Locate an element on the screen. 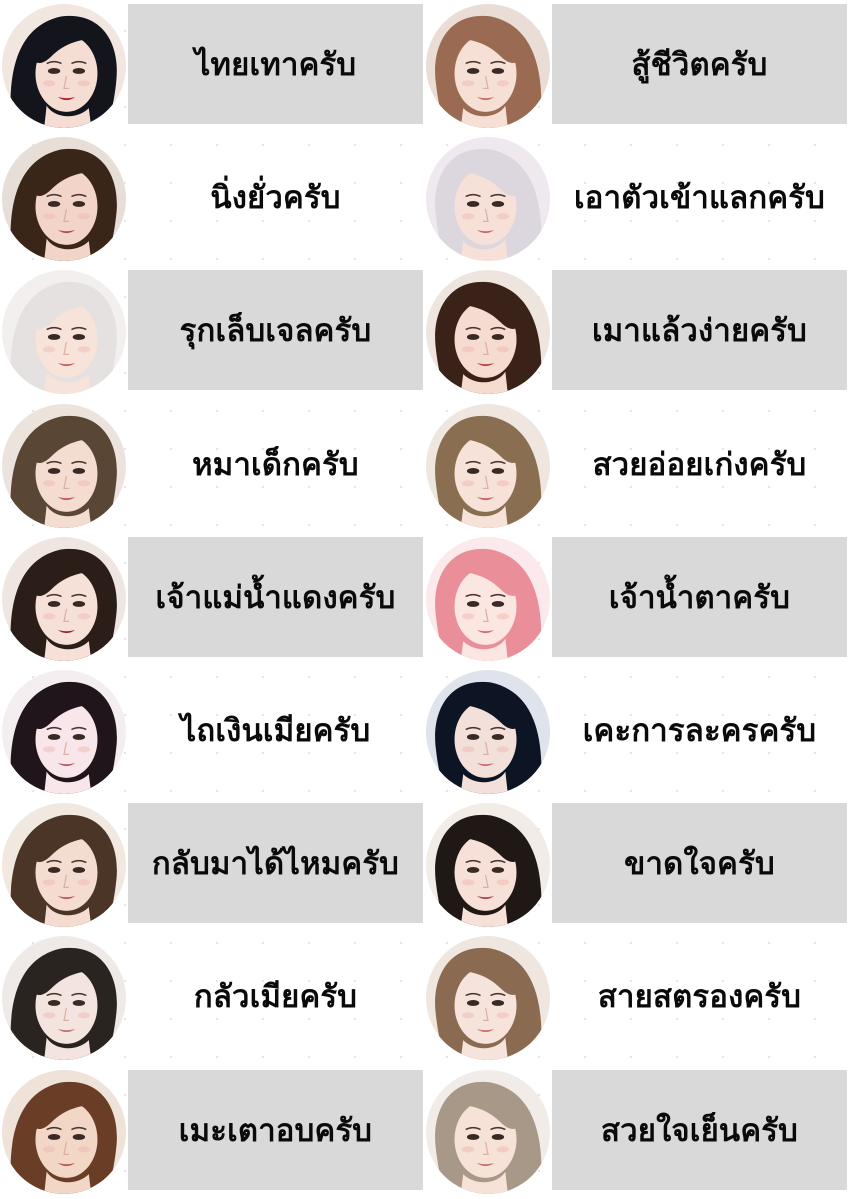 The width and height of the screenshot is (848, 1199). label-box: สวยใจเย็นครับ is located at coordinates (699, 1129).